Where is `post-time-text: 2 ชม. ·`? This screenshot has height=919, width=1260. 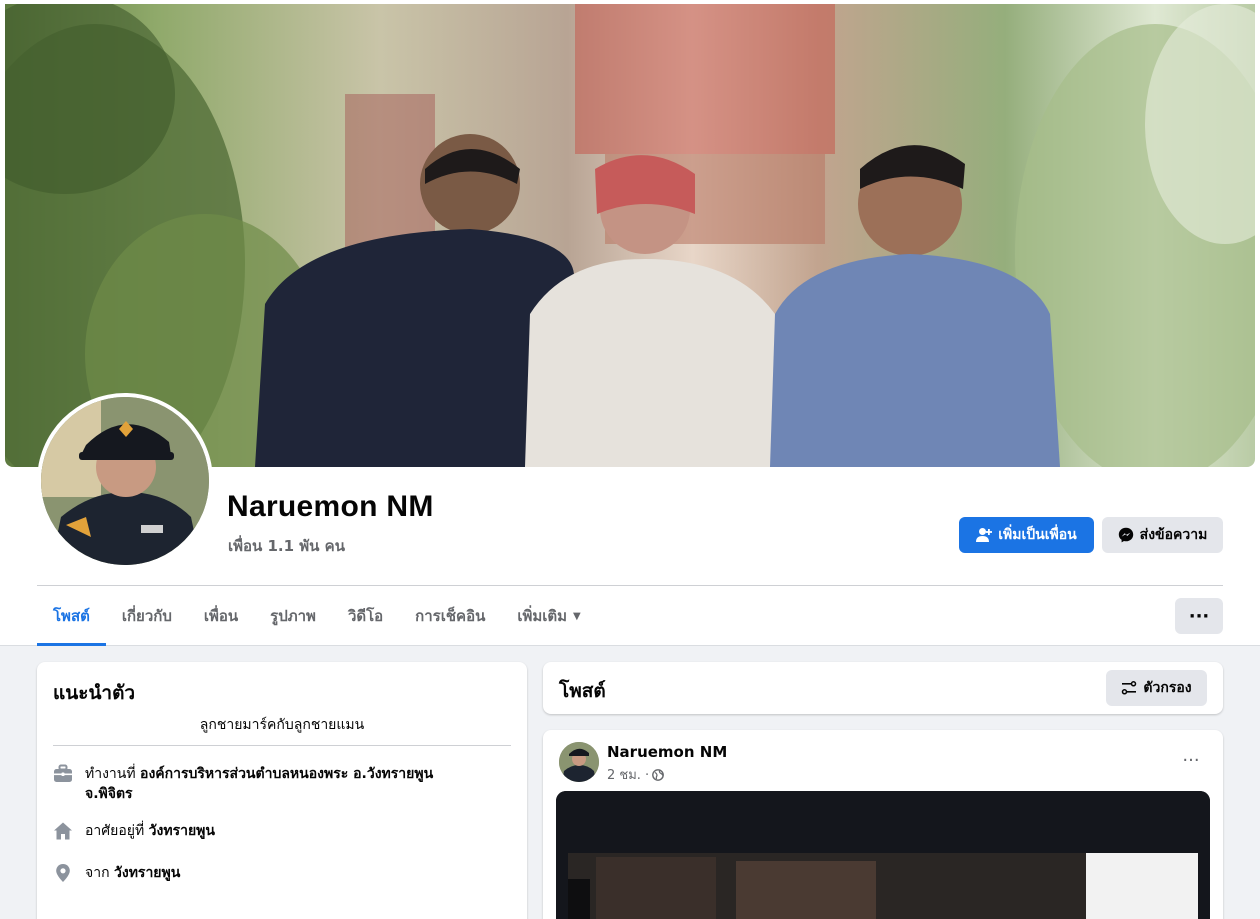 post-time-text: 2 ชม. · is located at coordinates (628, 775).